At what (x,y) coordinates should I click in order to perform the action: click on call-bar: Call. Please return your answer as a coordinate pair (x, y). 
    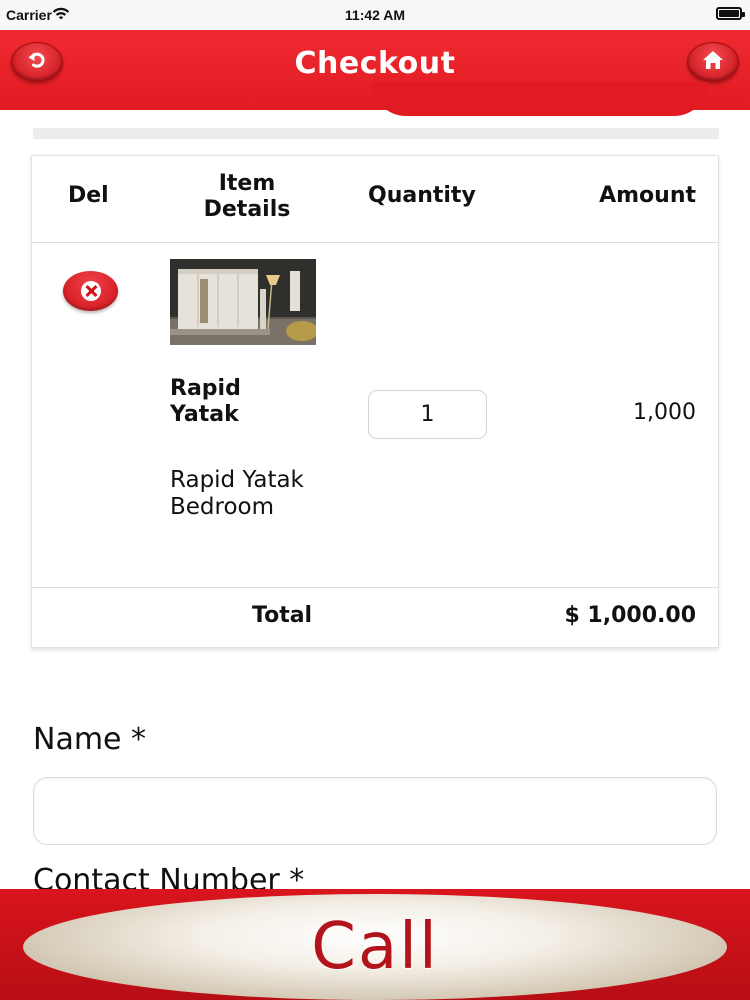
    Looking at the image, I should click on (375, 944).